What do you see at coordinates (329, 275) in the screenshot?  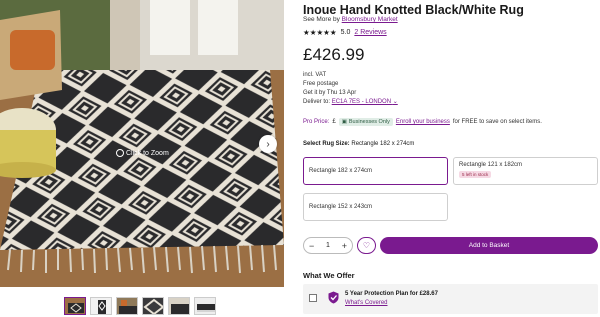 I see `offer-heading: What We Offer` at bounding box center [329, 275].